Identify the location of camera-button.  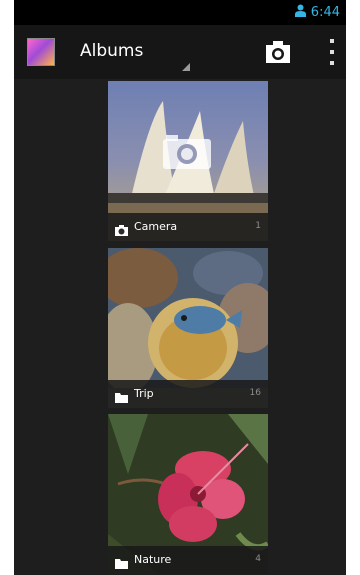
(278, 52).